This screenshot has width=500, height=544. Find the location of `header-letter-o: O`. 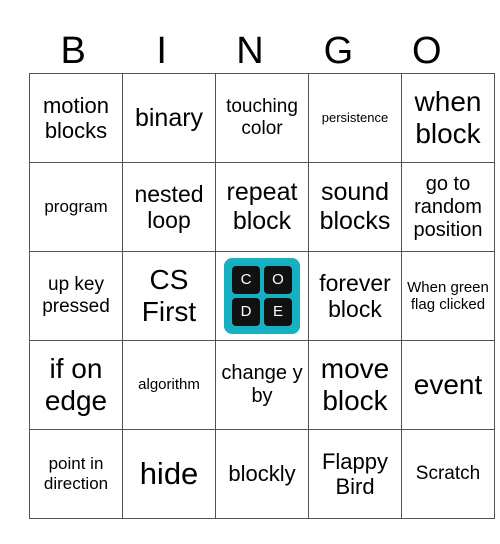

header-letter-o: O is located at coordinates (427, 51).